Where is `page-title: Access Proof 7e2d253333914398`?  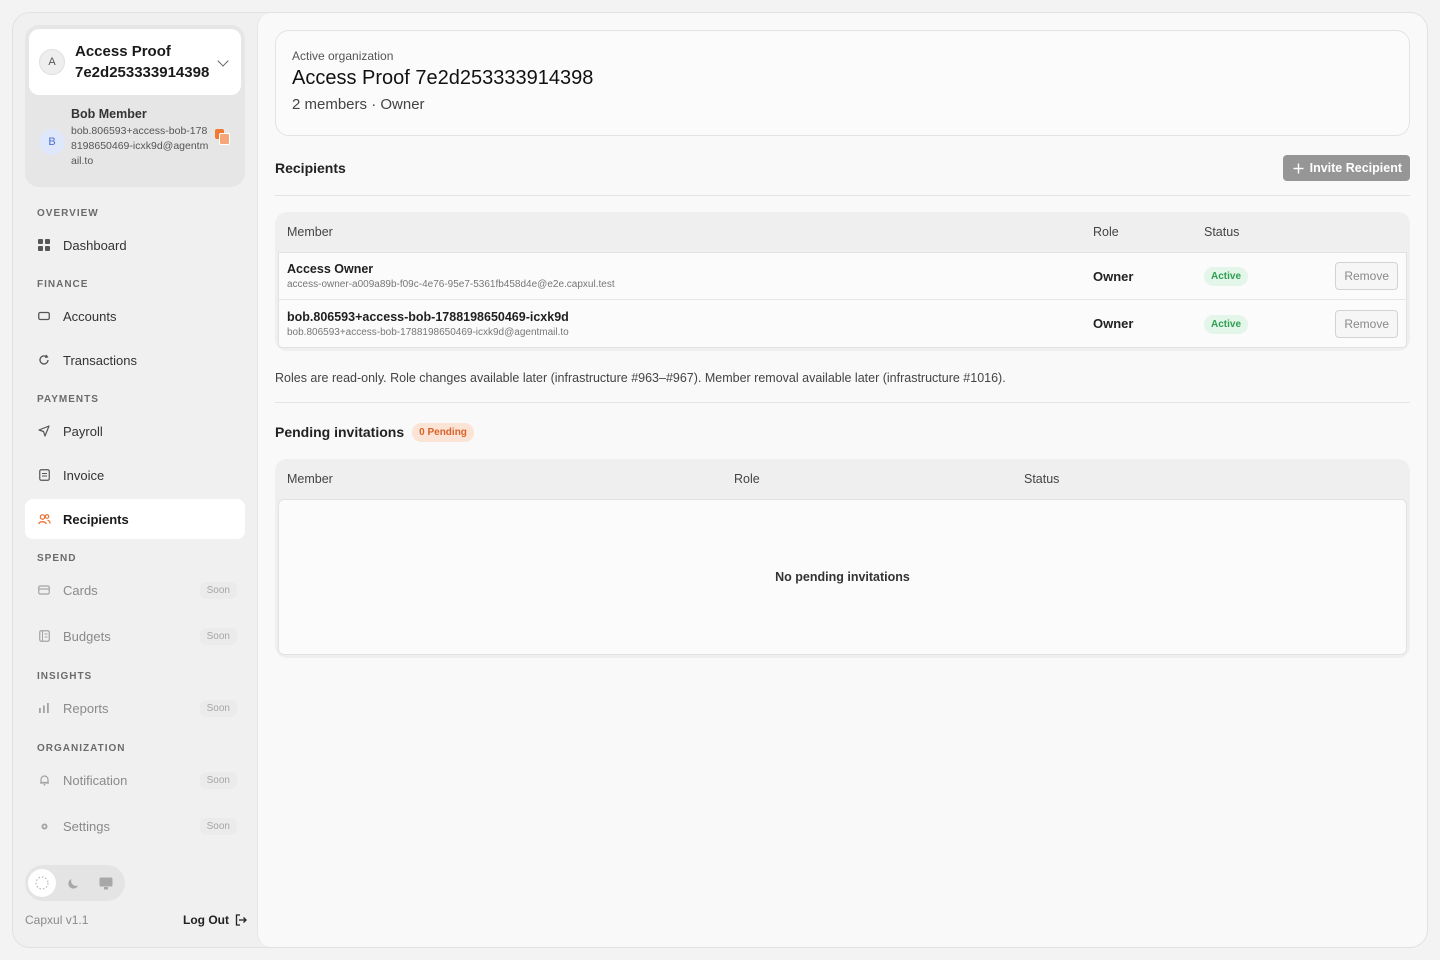 page-title: Access Proof 7e2d253333914398 is located at coordinates (443, 78).